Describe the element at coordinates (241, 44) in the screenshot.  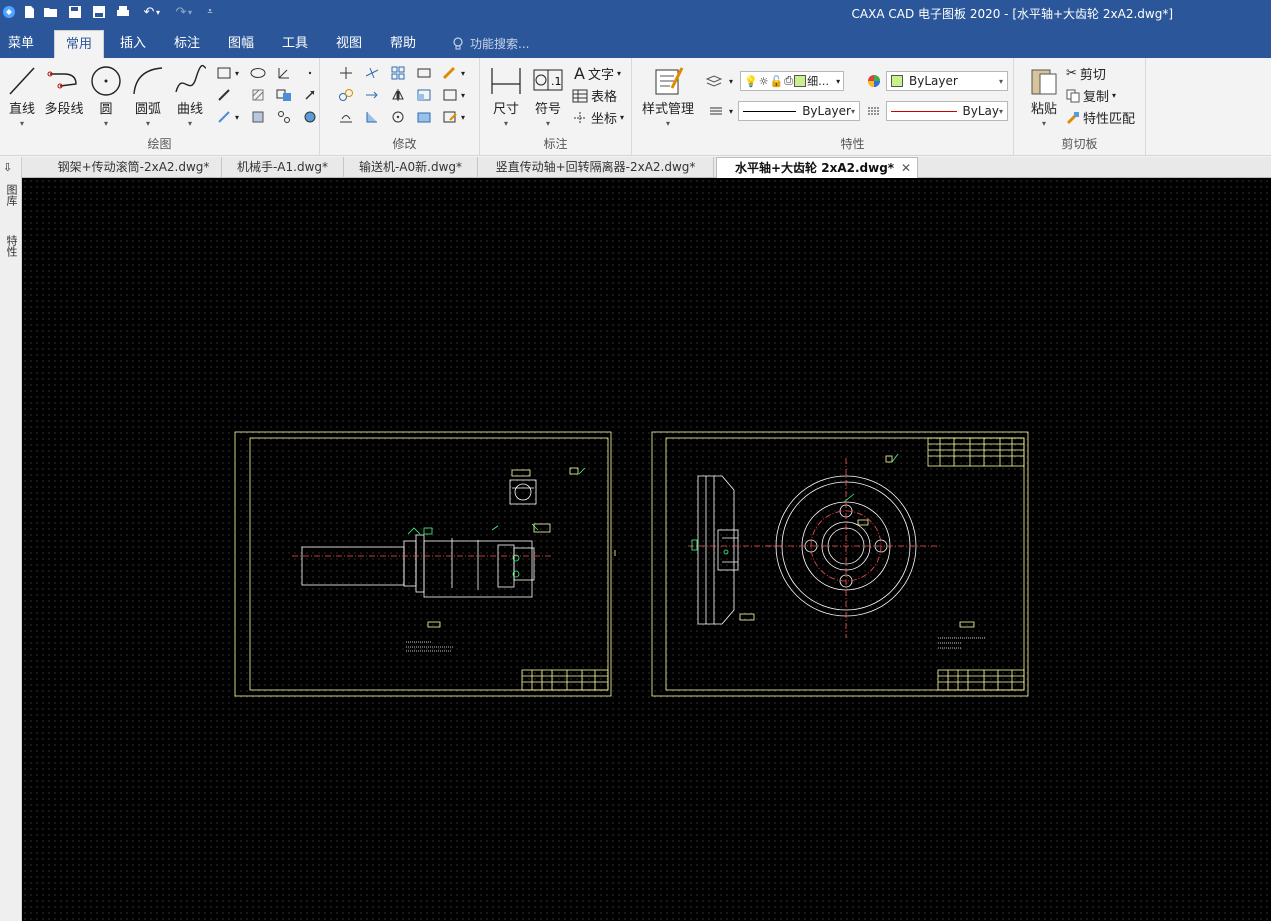
I see `tab-sheet: 图幅` at that location.